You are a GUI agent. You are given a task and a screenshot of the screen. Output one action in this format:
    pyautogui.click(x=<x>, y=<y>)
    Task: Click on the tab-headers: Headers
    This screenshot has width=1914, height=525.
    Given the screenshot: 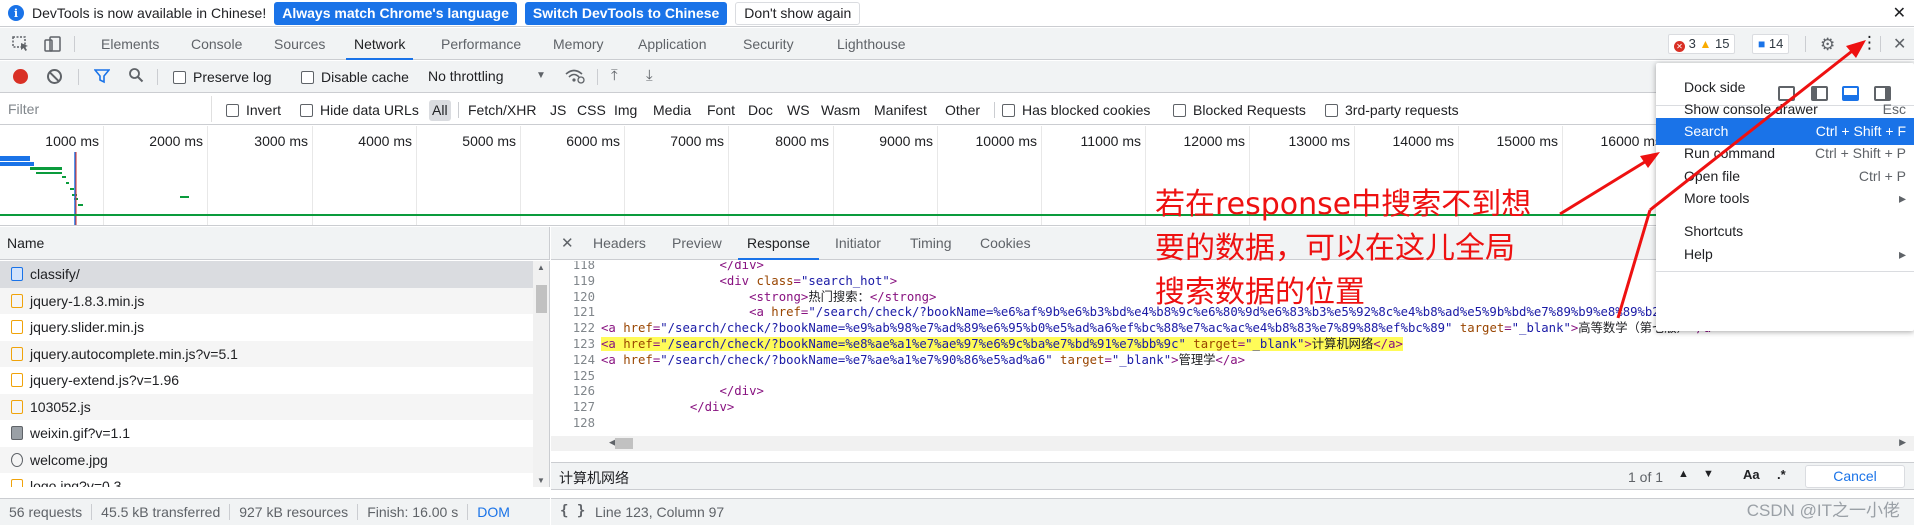 What is the action you would take?
    pyautogui.click(x=619, y=243)
    